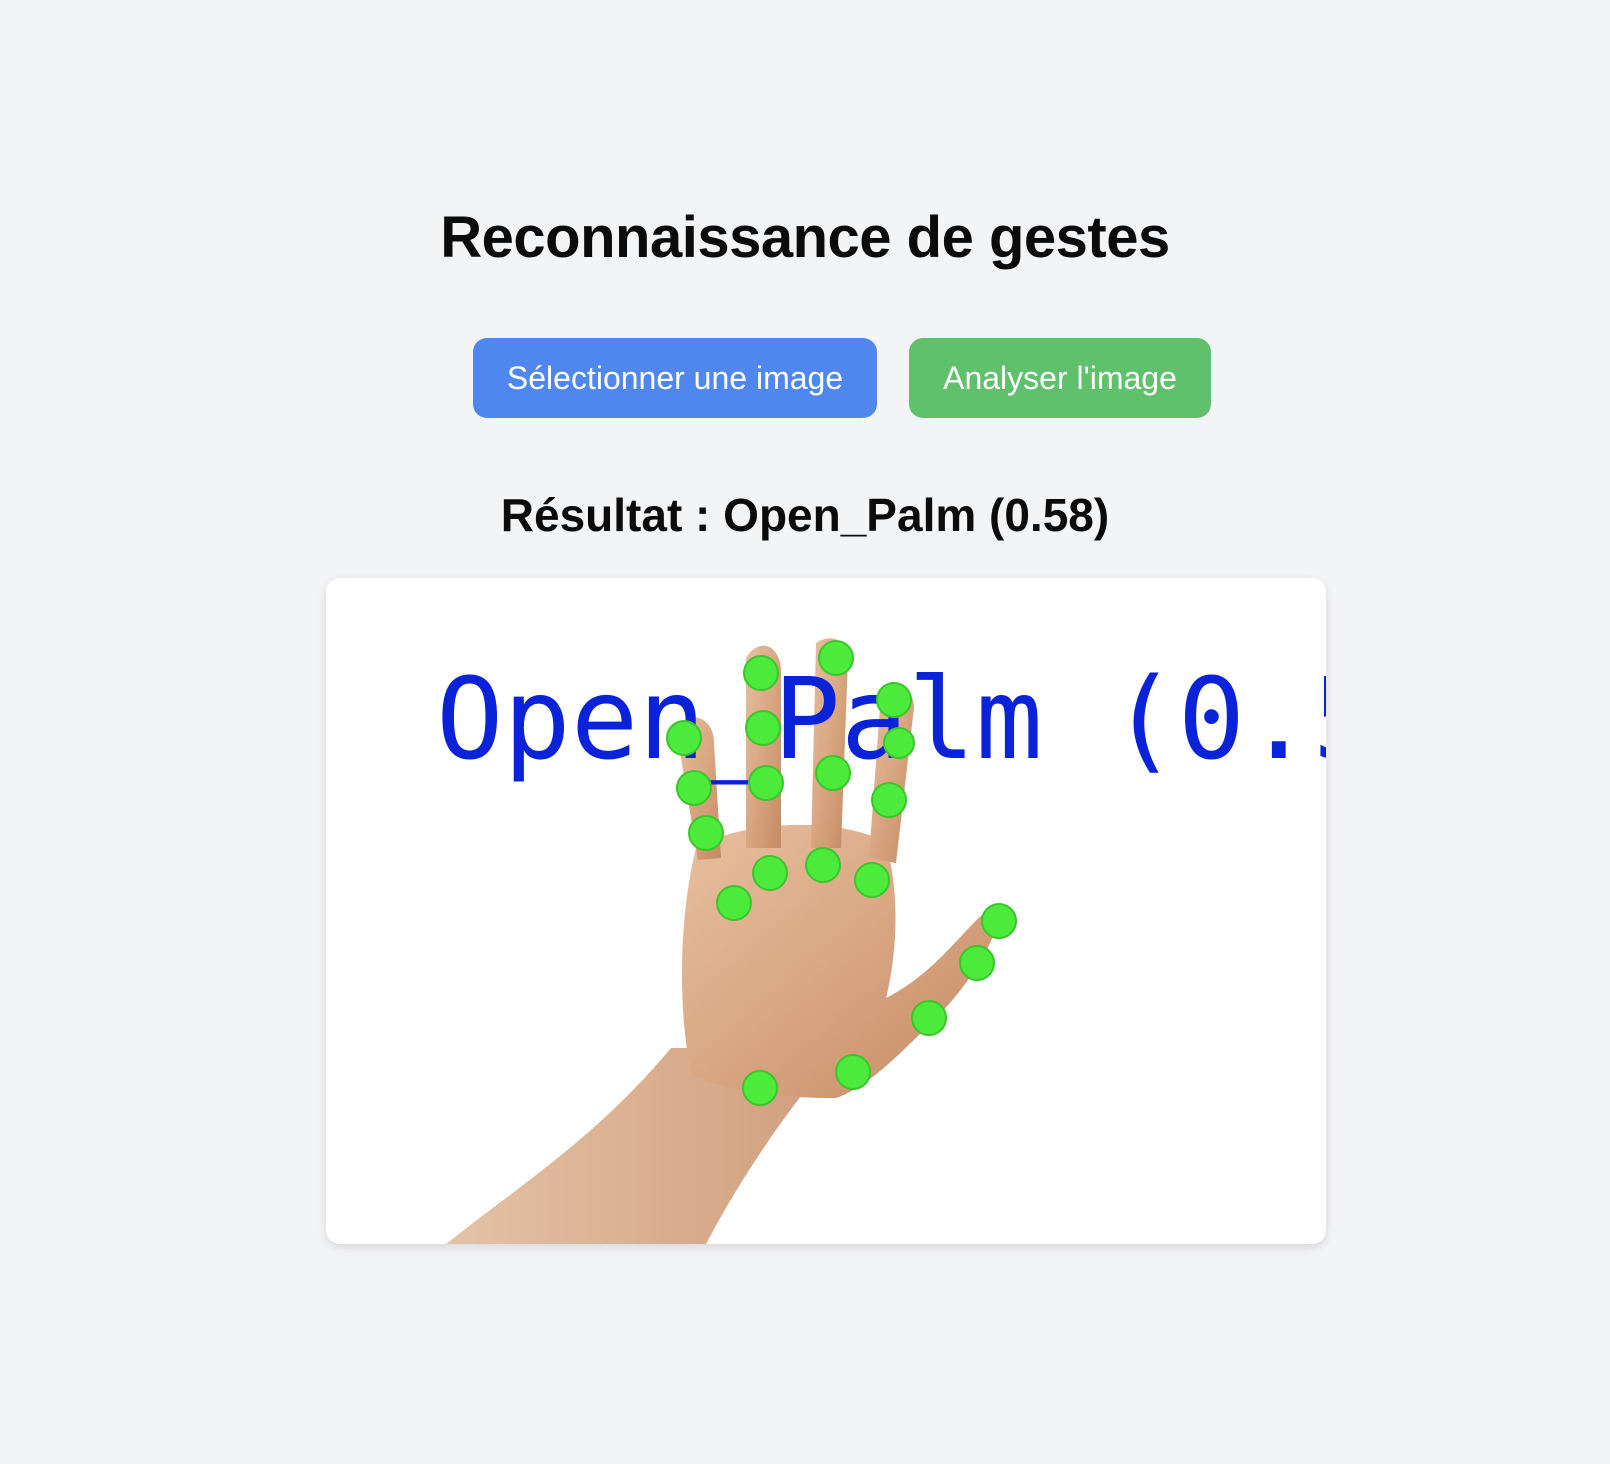 The height and width of the screenshot is (1464, 1610). What do you see at coordinates (805, 515) in the screenshot?
I see `result-text: Résultat : Open_Palm (0.58)` at bounding box center [805, 515].